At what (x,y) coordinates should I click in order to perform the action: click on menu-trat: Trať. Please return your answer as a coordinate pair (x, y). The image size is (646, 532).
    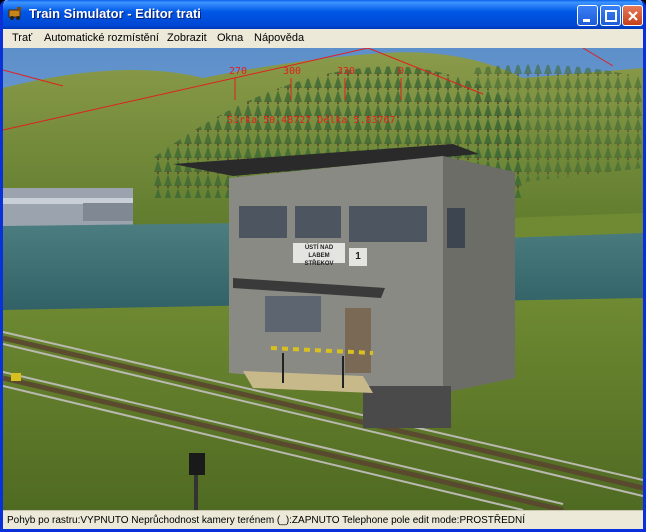
    Looking at the image, I should click on (22, 38).